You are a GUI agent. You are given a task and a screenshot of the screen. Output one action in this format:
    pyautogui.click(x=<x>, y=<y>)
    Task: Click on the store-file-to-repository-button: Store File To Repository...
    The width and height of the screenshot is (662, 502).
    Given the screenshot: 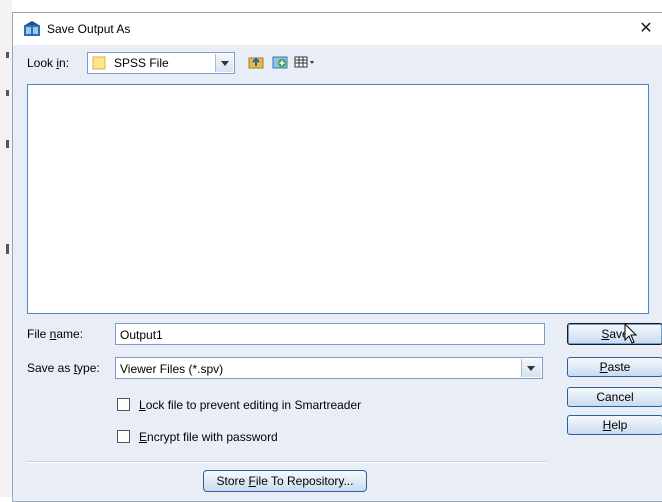 What is the action you would take?
    pyautogui.click(x=285, y=481)
    